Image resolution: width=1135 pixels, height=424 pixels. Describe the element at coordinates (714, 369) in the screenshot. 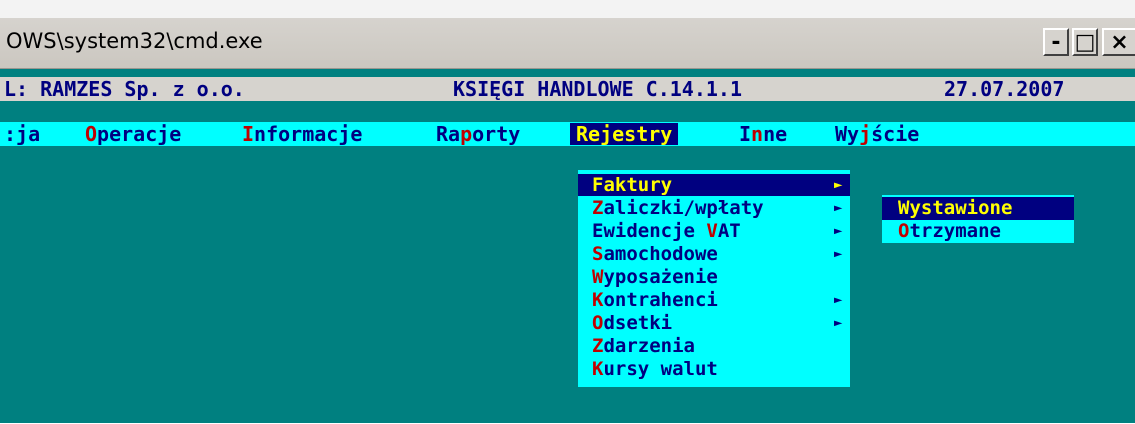

I see `dropdown-item-kursy-walut: Kursy walut` at that location.